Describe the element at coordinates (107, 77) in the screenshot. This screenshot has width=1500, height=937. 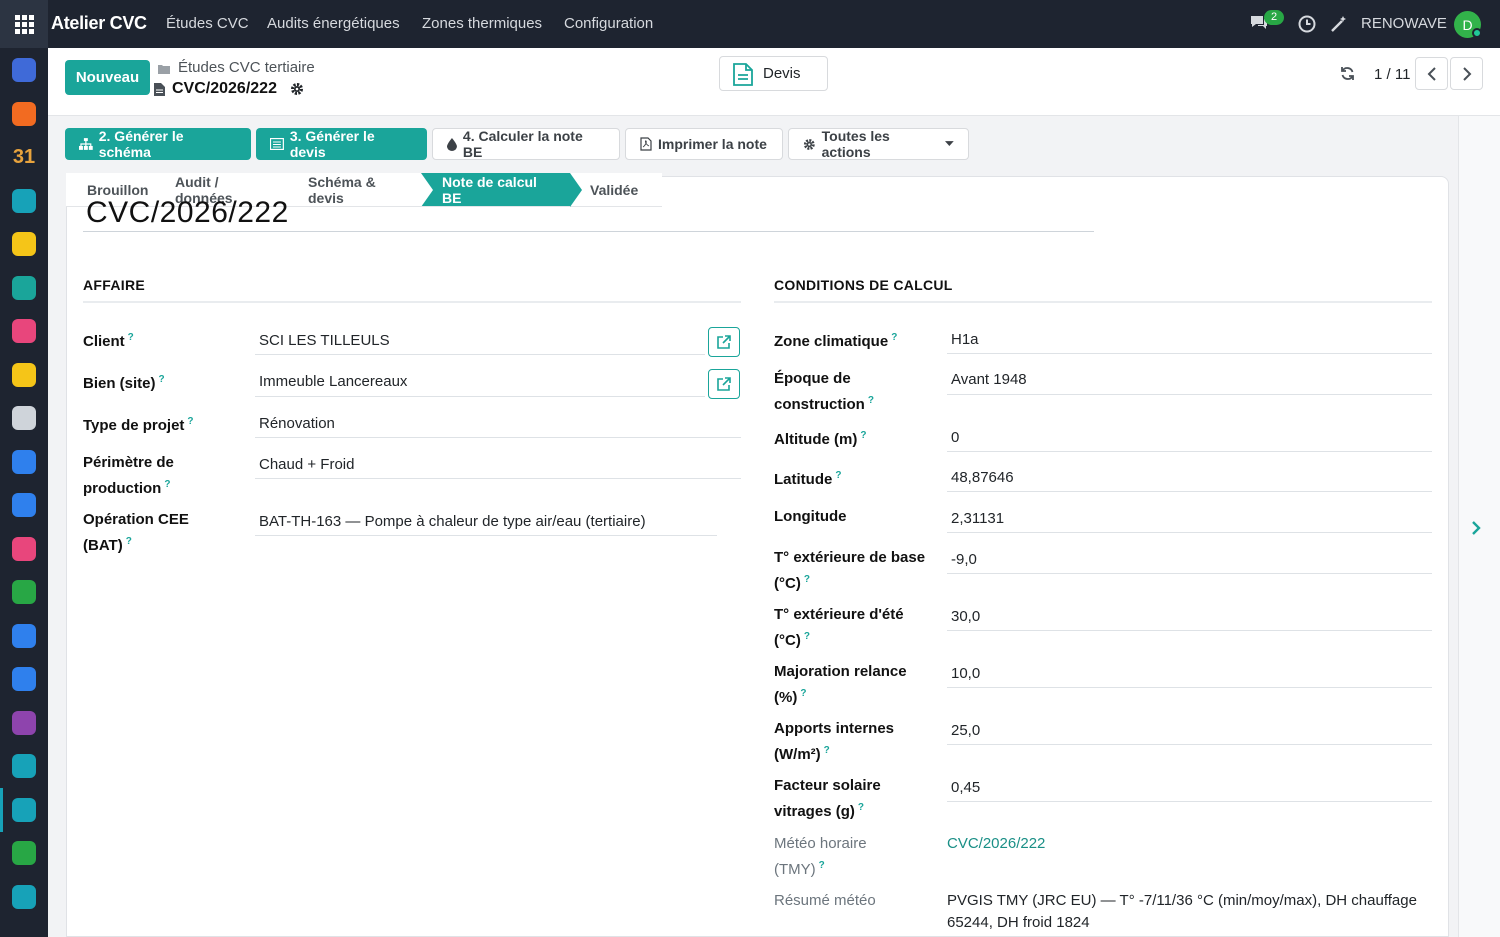
I see `new-record-button: Nouveau` at that location.